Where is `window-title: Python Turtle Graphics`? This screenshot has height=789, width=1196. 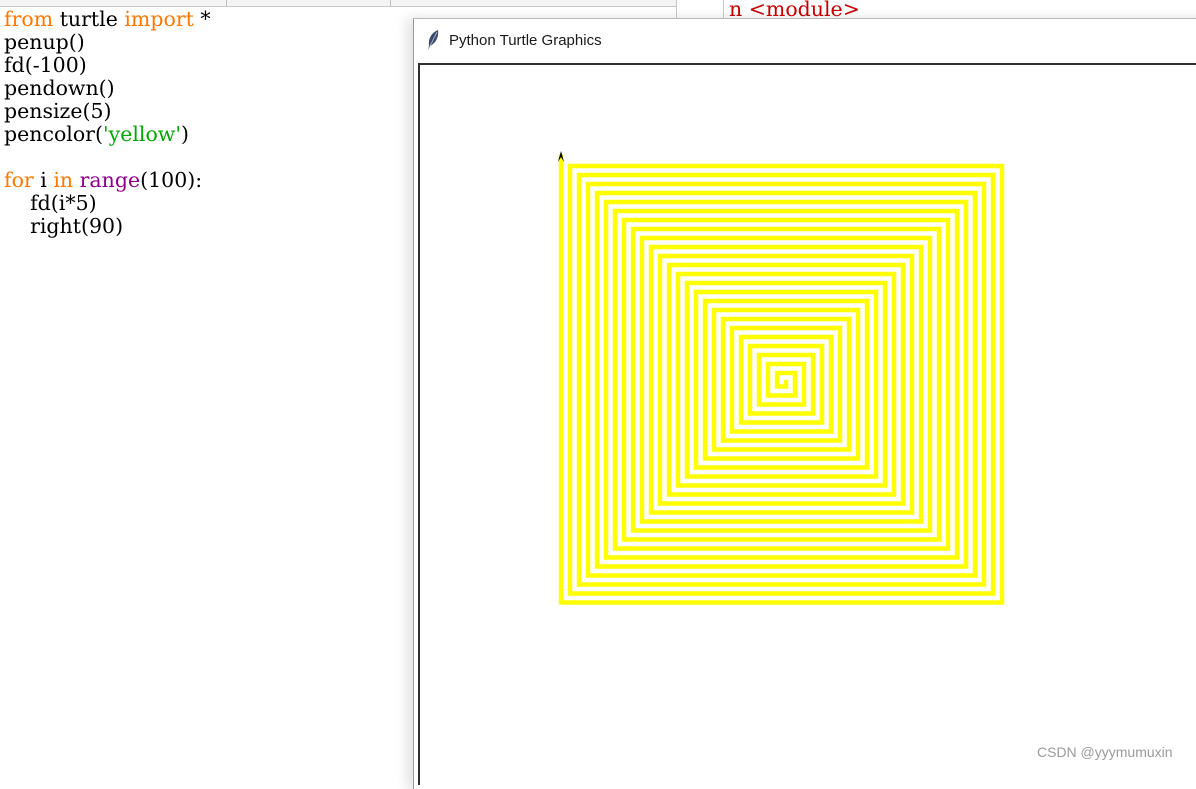 window-title: Python Turtle Graphics is located at coordinates (525, 40).